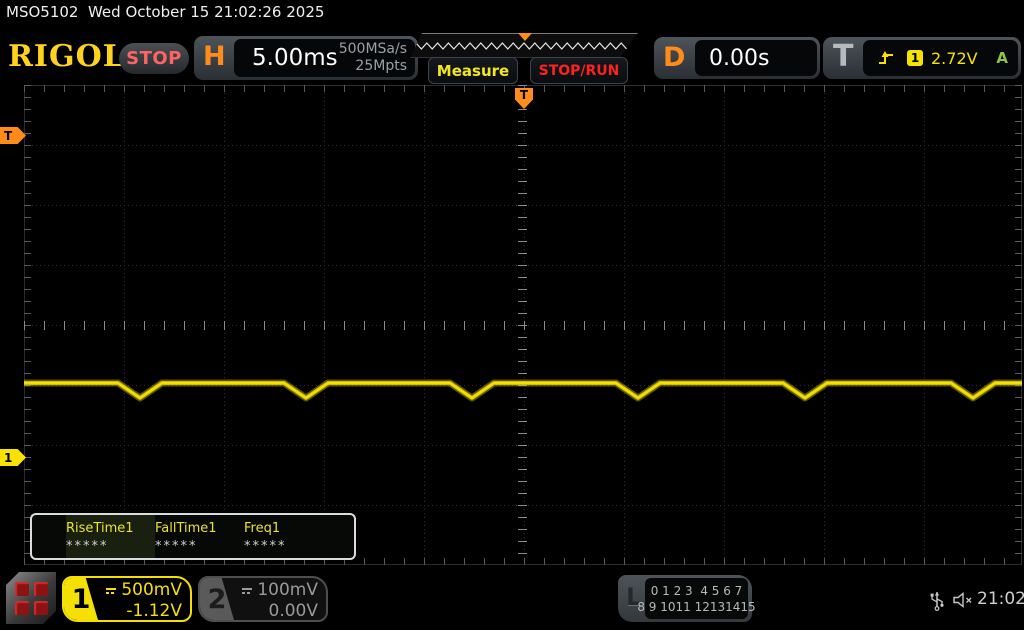 This screenshot has height=630, width=1024. I want to click on measurement-risetime: RiseTime1 *****, so click(110, 536).